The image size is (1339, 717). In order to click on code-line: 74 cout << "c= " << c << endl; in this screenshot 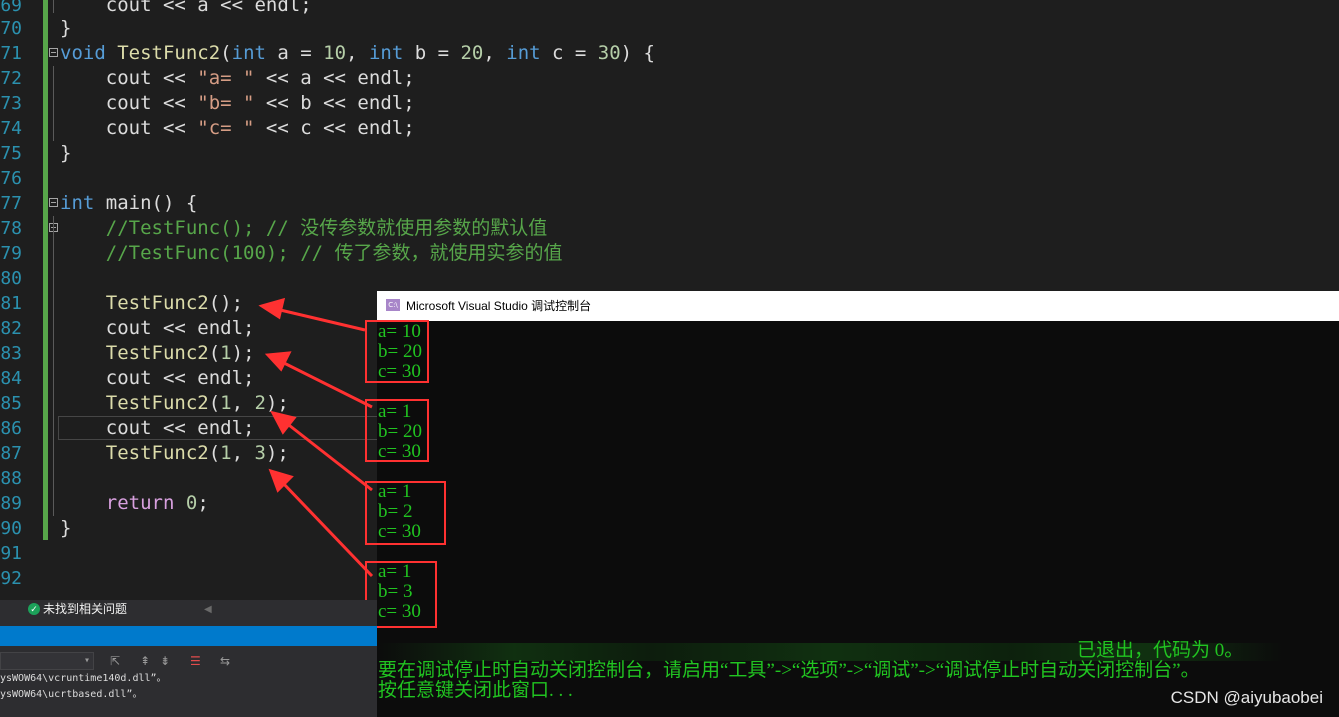, I will do `click(669, 128)`.